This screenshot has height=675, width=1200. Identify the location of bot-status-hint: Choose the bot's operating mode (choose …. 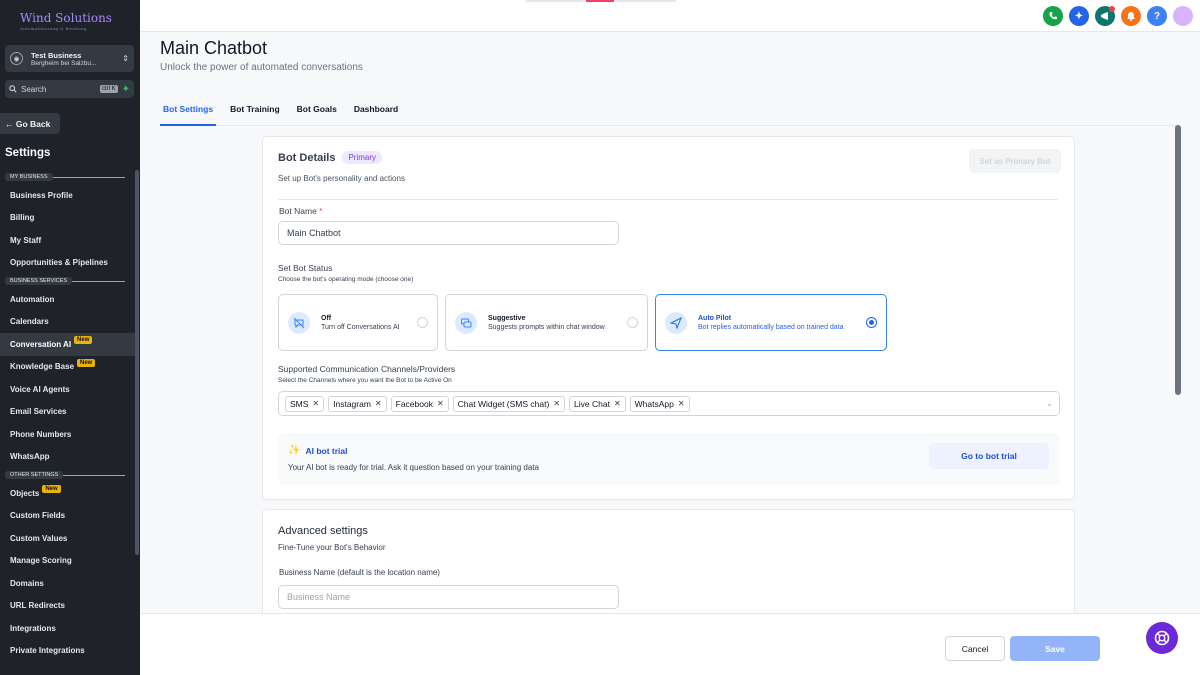
(346, 279).